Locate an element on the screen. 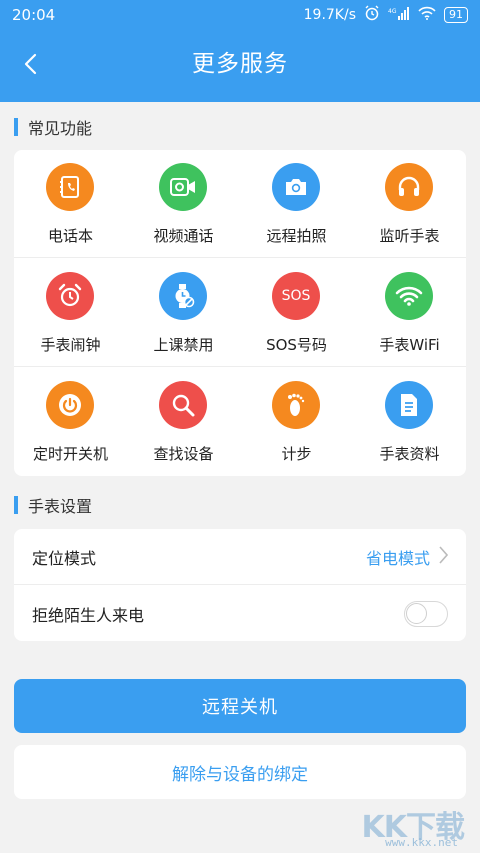 The height and width of the screenshot is (853, 480). settings-card: 定位模式 省电模式 拒绝陌生人来电 is located at coordinates (240, 585).